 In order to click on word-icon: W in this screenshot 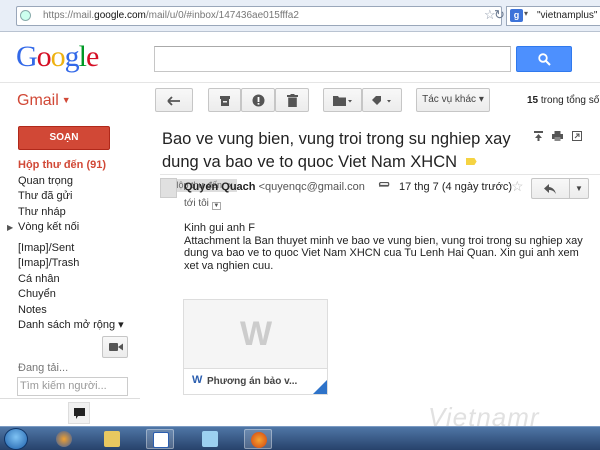, I will do `click(197, 380)`.